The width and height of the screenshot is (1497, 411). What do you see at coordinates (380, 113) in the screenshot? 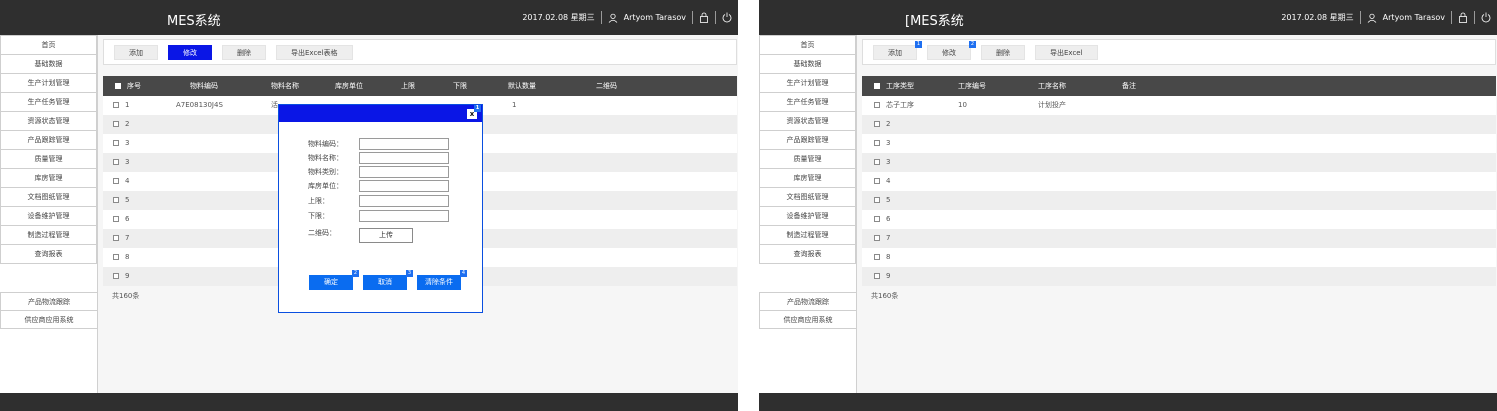
I see `dialog-header: x 1` at bounding box center [380, 113].